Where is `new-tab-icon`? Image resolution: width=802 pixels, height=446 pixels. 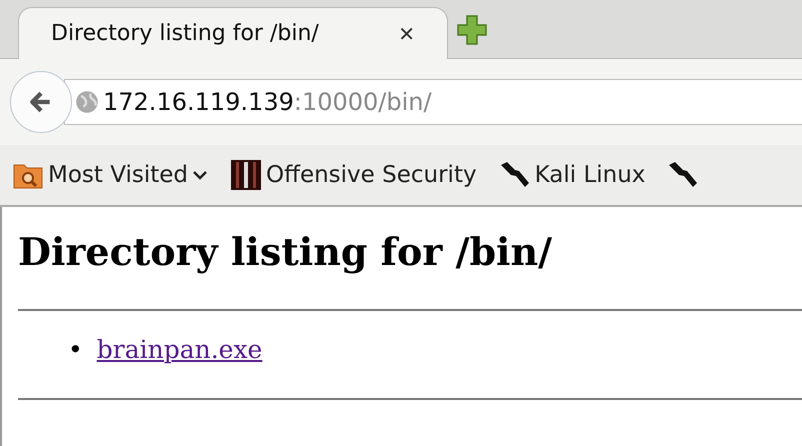
new-tab-icon is located at coordinates (472, 30).